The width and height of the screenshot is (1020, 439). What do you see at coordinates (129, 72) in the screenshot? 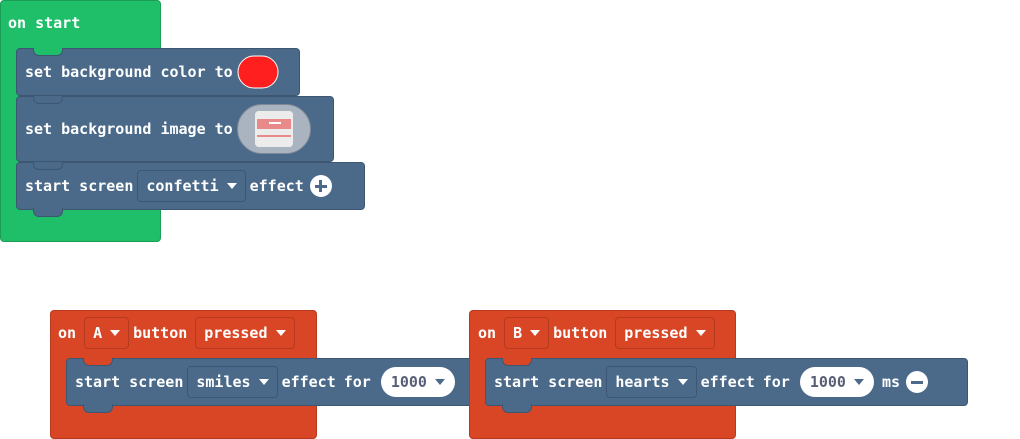
I see `set-background-color-label: set background color to` at bounding box center [129, 72].